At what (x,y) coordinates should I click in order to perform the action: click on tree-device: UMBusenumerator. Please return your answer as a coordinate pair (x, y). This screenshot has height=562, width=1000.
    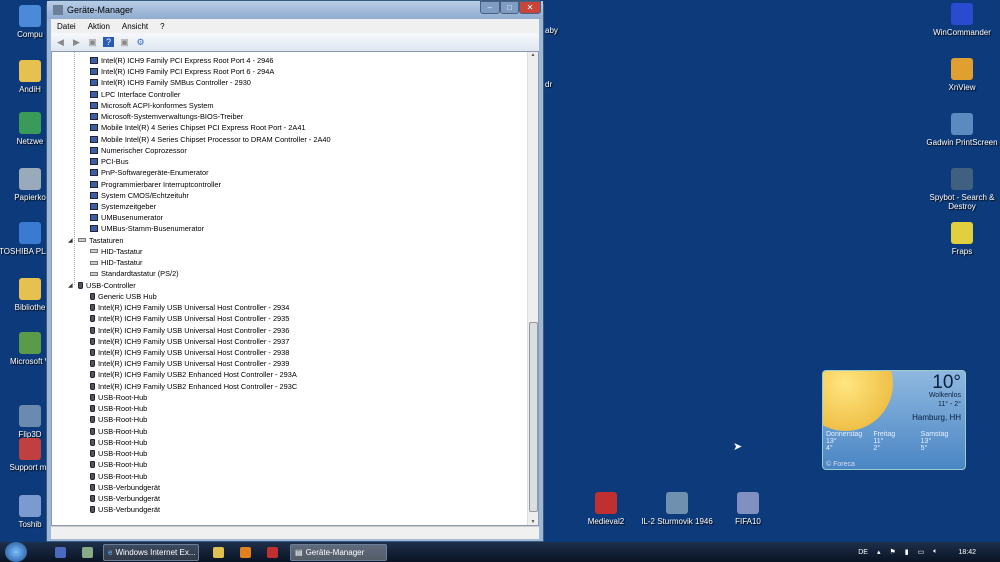
    Looking at the image, I should click on (126, 217).